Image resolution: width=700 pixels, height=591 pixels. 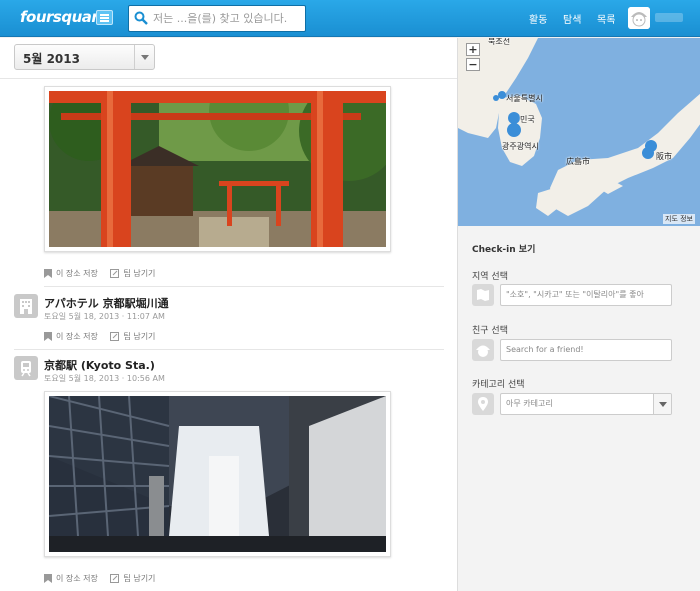 I want to click on checkin-view-title: Check-in 보기, so click(x=504, y=250).